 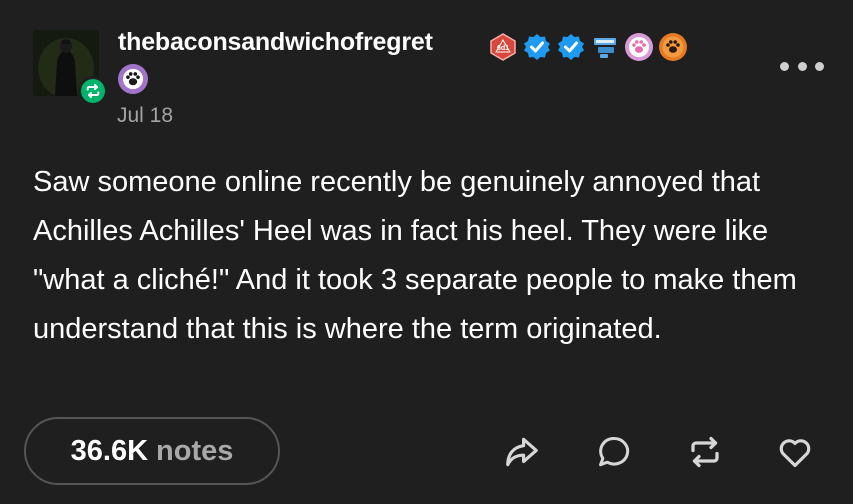 I want to click on like-icon, so click(x=795, y=452).